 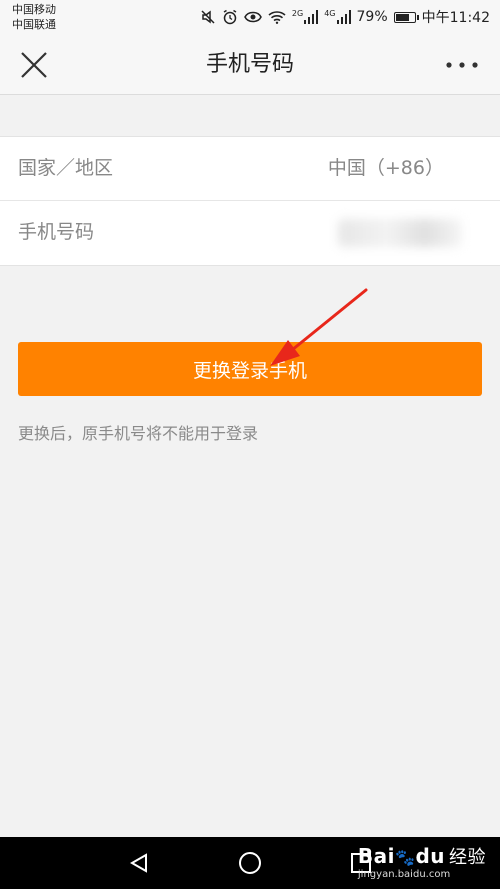 I want to click on phone-form: 国家／地区 中国（+86） 手机号码, so click(x=250, y=201).